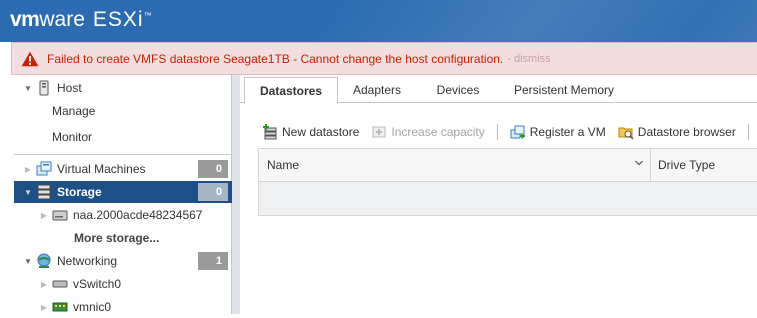 Image resolution: width=757 pixels, height=318 pixels. I want to click on tab-devices: Devices, so click(458, 90).